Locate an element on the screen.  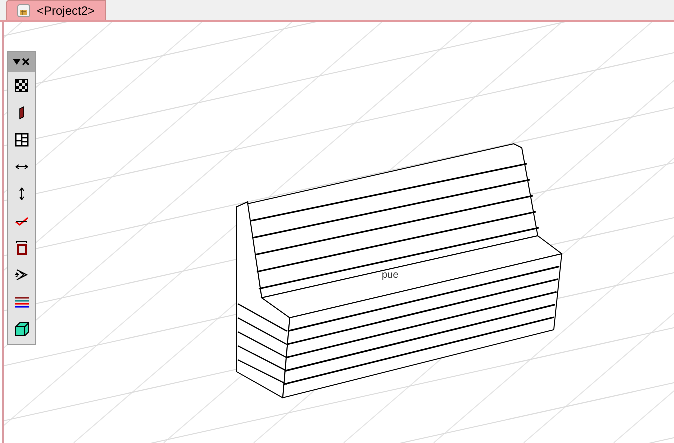
document-icon is located at coordinates (24, 11).